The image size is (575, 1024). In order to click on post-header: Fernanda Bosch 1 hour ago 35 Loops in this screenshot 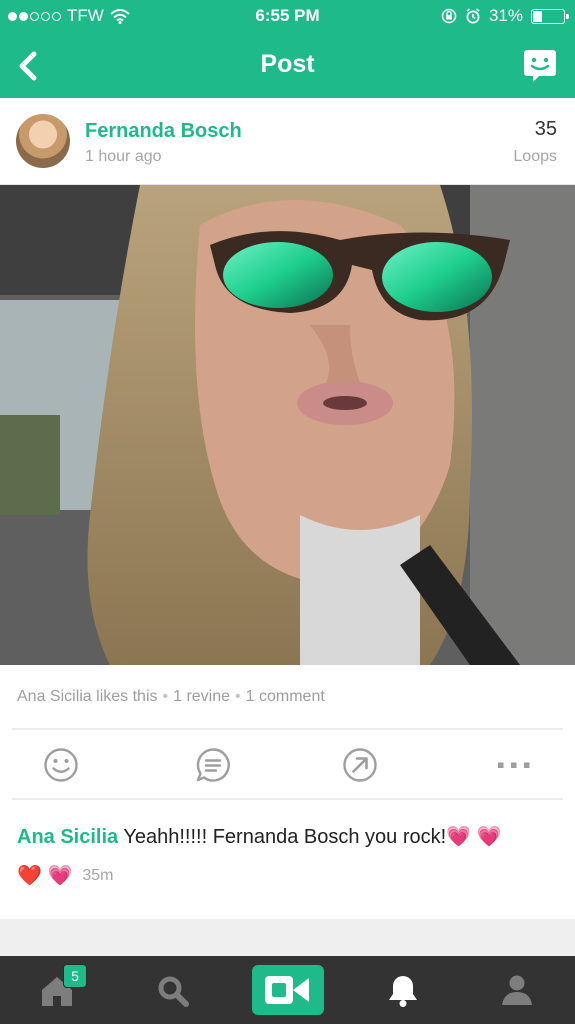, I will do `click(287, 141)`.